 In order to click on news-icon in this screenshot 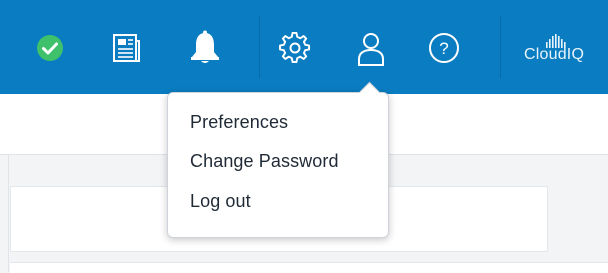, I will do `click(127, 48)`.